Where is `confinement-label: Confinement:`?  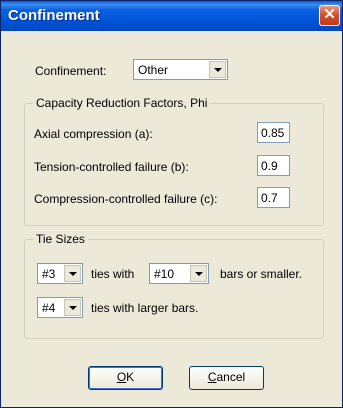 confinement-label: Confinement: is located at coordinates (71, 71).